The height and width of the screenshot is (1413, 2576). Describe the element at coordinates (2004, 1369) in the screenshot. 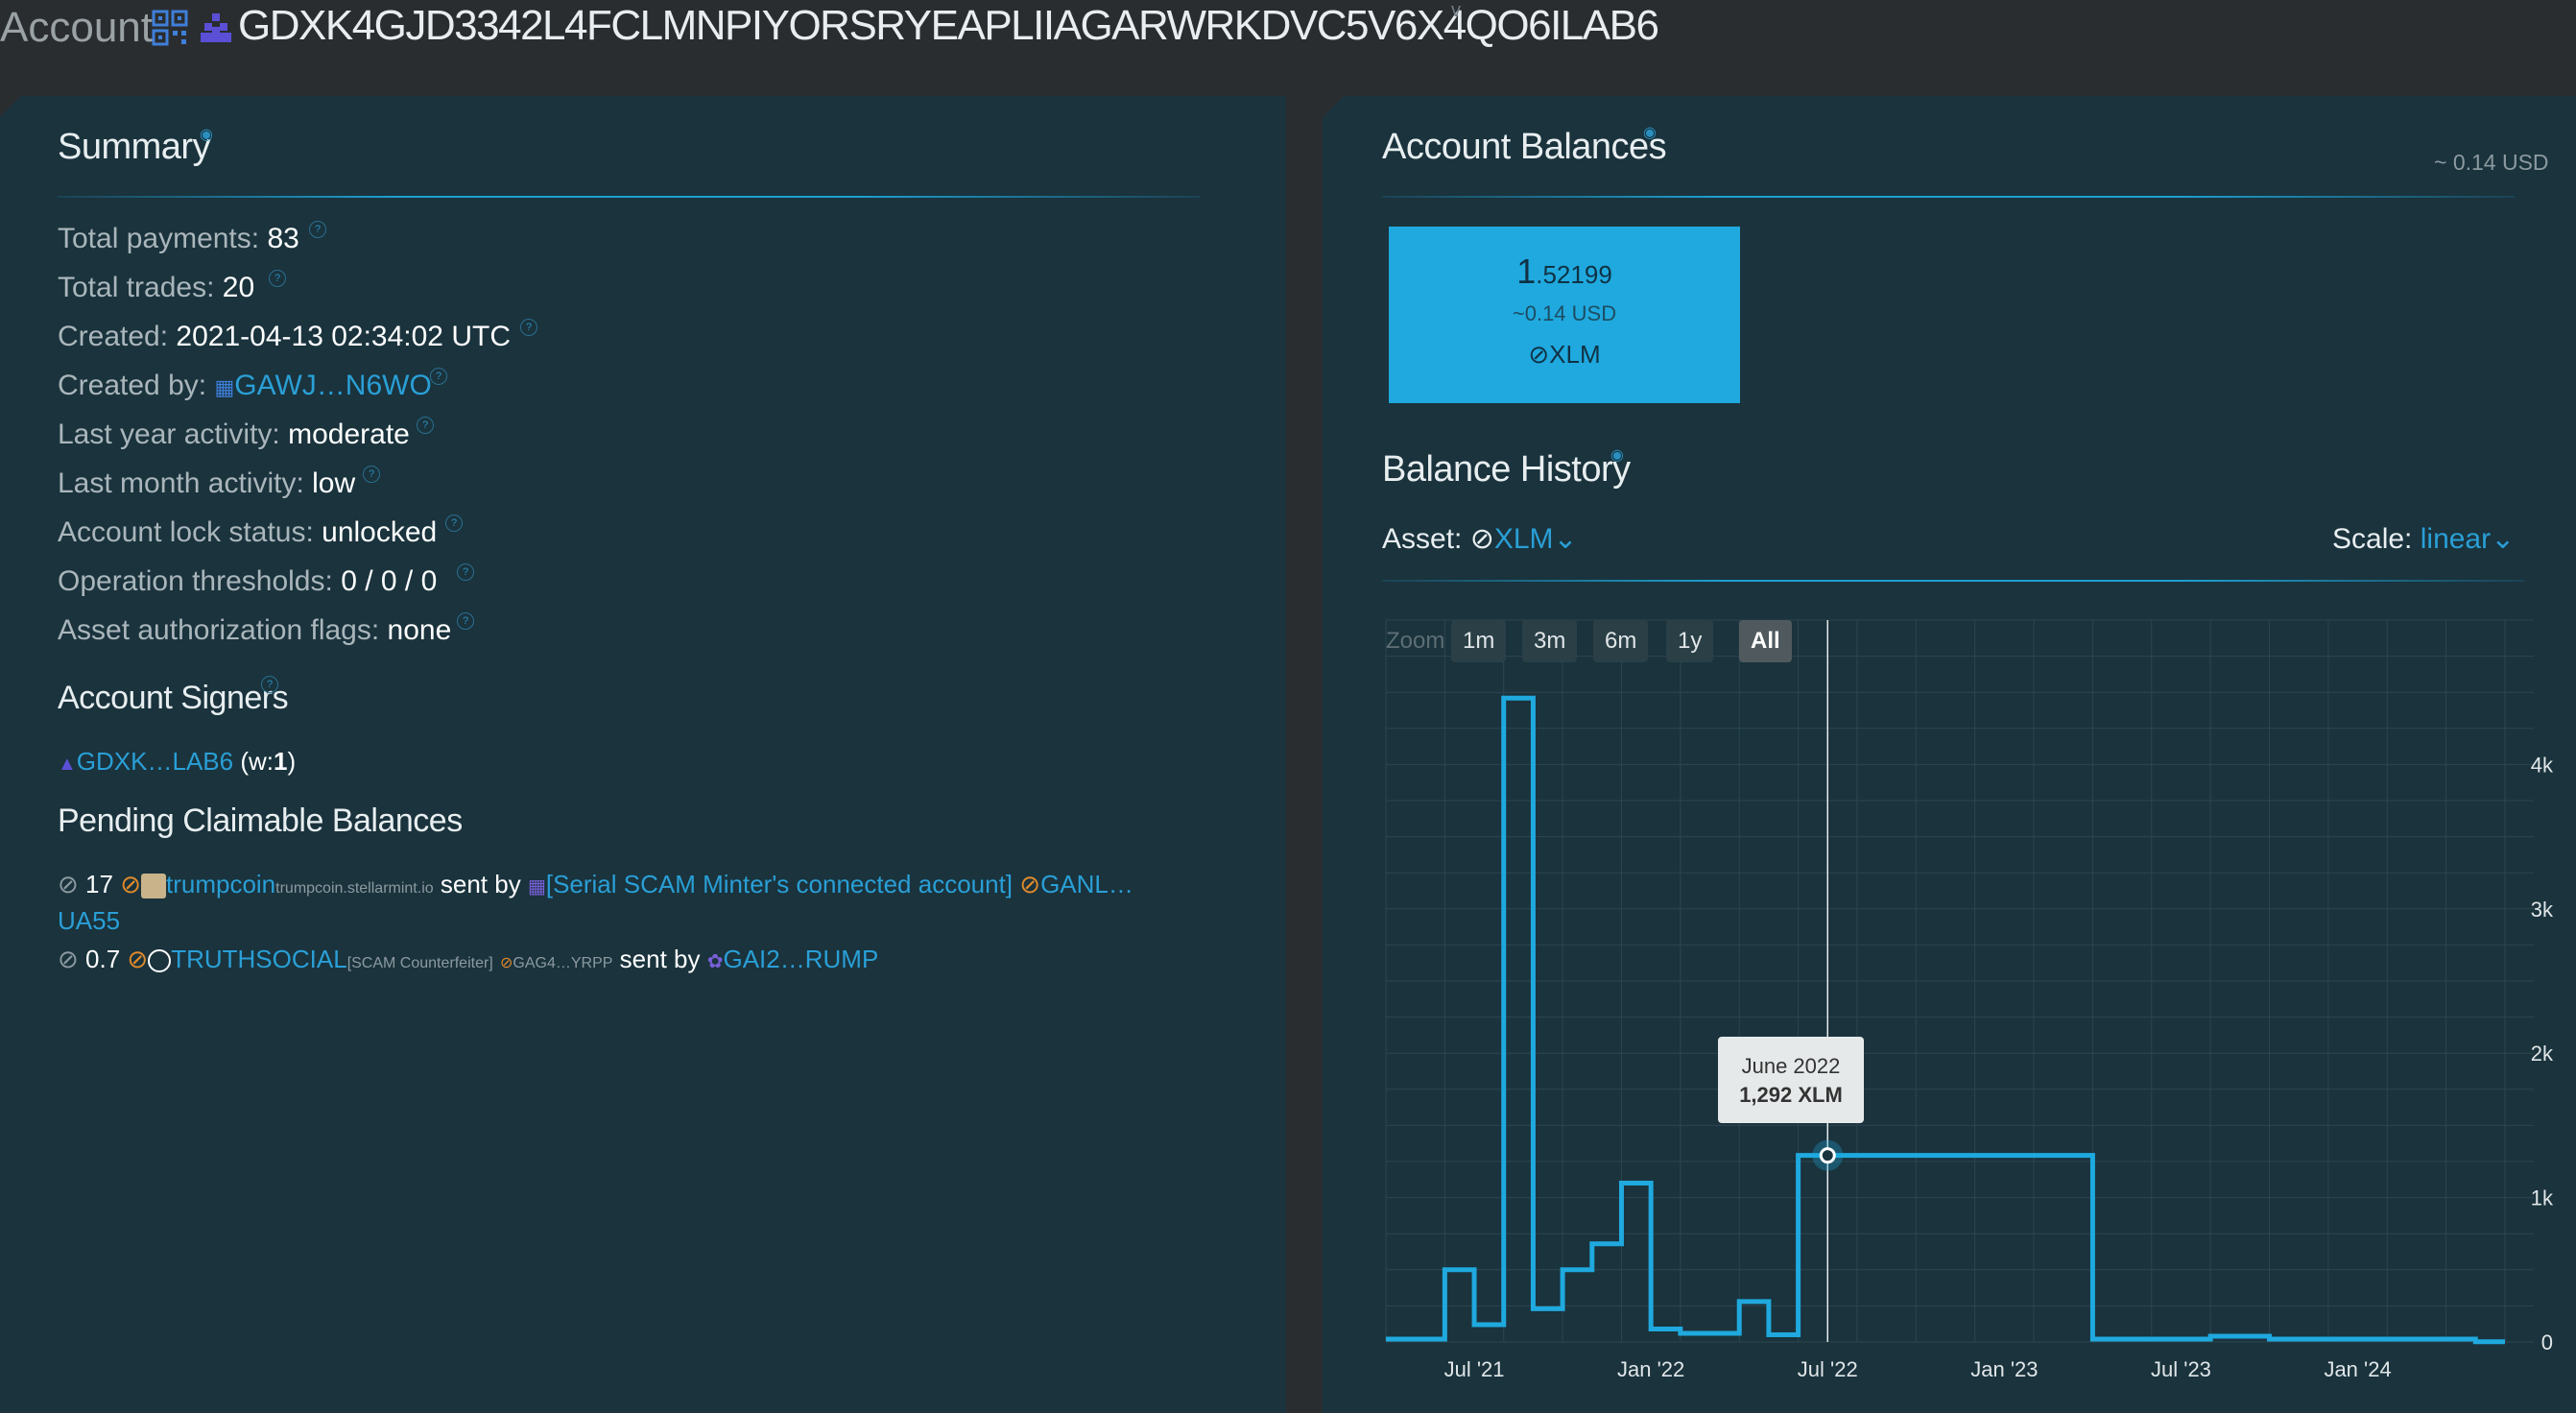

I see `x-tick-label: Jan '23` at that location.